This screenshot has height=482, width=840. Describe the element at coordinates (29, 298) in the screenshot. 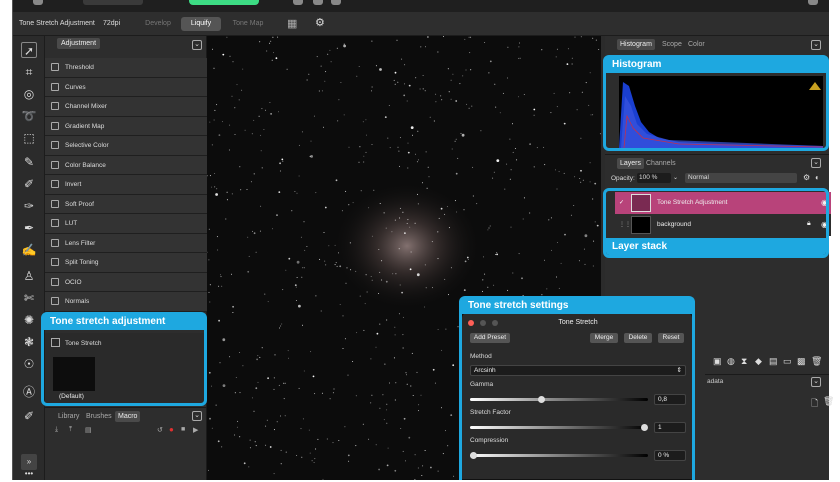

I see `healing-tool-icon: ✄` at that location.